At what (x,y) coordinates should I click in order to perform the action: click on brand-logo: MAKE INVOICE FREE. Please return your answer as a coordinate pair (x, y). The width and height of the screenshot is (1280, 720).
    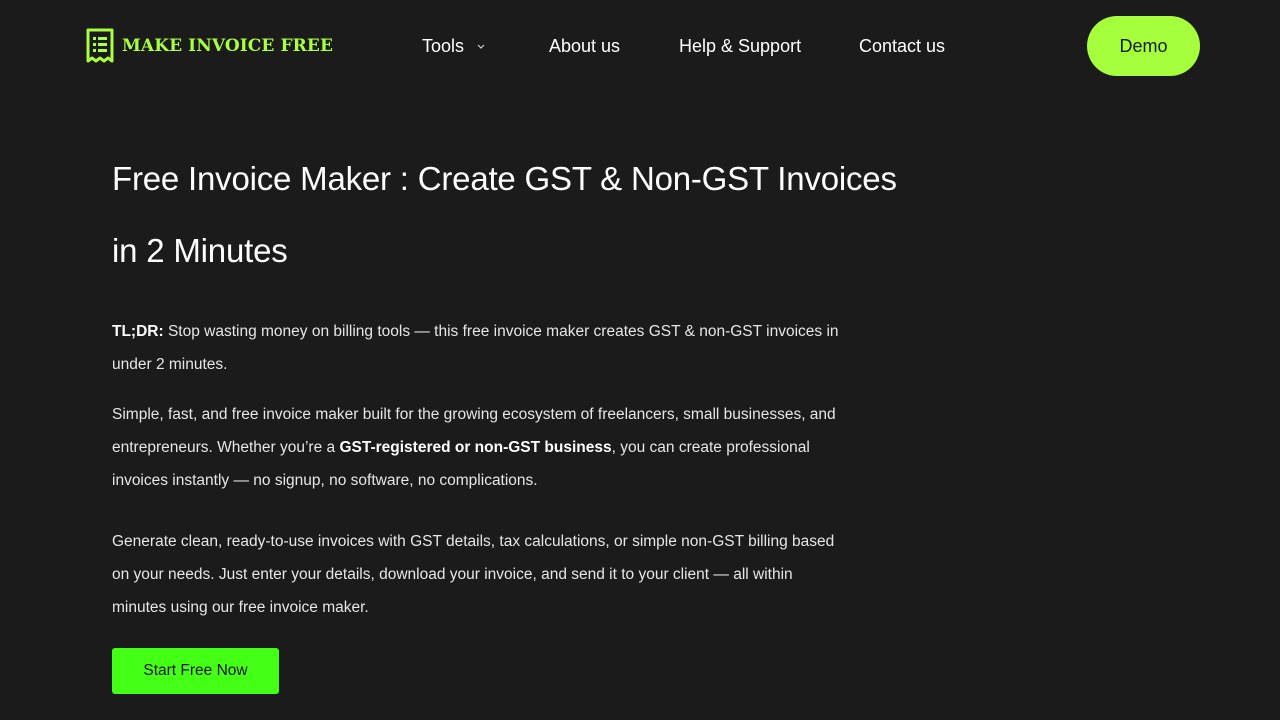
    Looking at the image, I should click on (208, 46).